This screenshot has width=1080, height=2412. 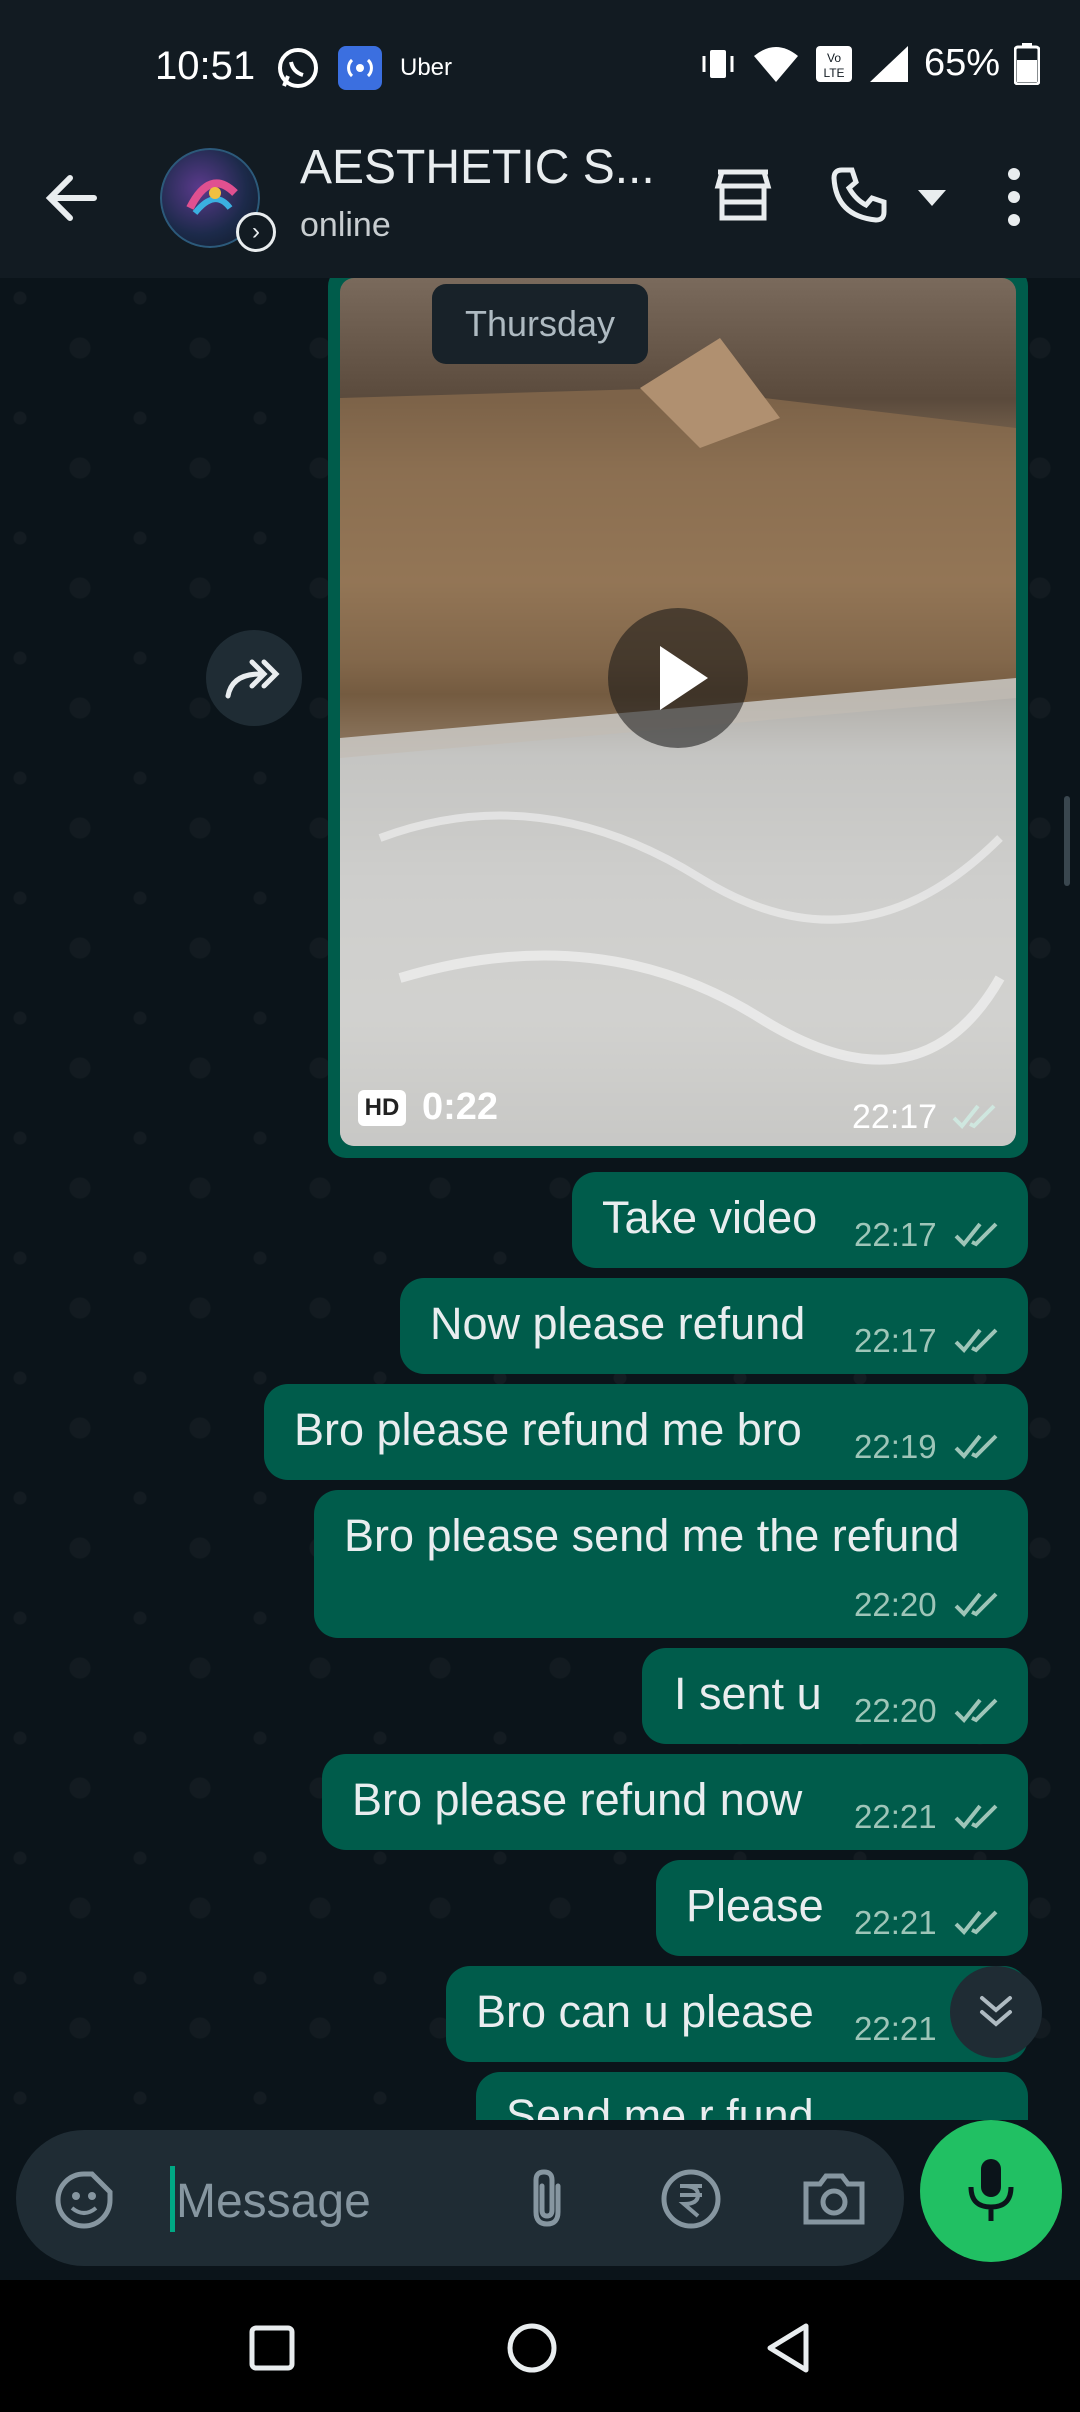 What do you see at coordinates (691, 2199) in the screenshot?
I see `rupee-payment-icon` at bounding box center [691, 2199].